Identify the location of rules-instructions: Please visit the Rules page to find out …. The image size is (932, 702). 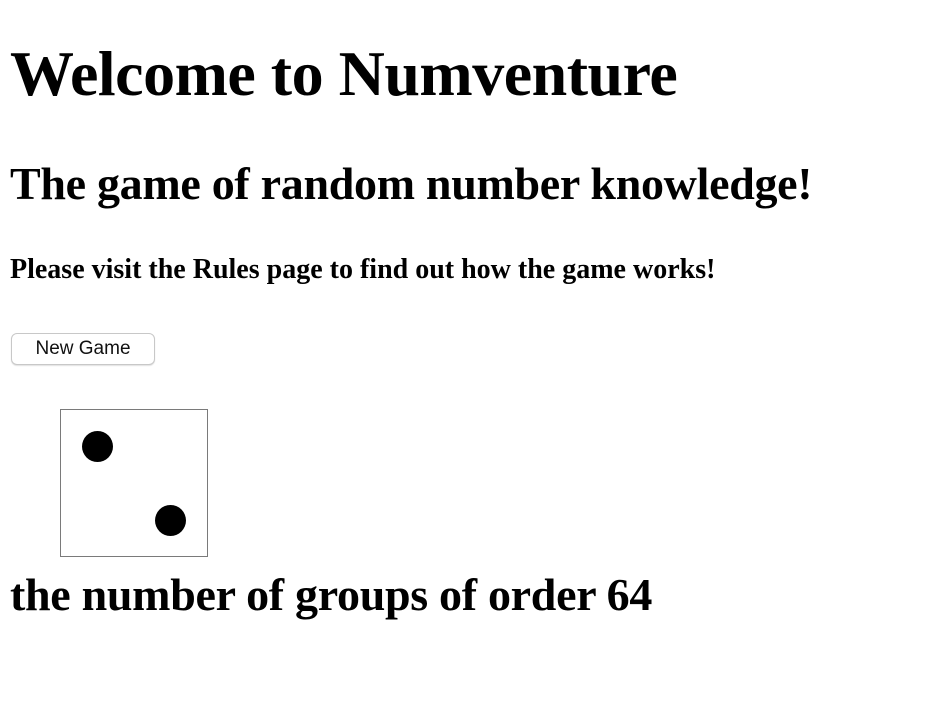
(363, 269).